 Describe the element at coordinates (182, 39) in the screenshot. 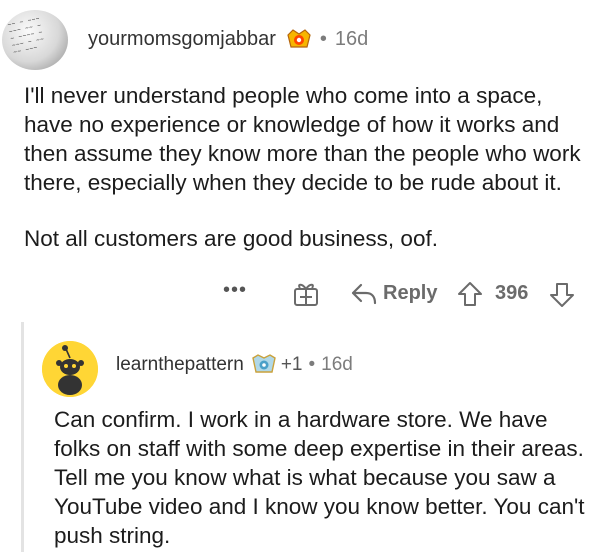

I see `username: yourmomsgomjabbar` at that location.